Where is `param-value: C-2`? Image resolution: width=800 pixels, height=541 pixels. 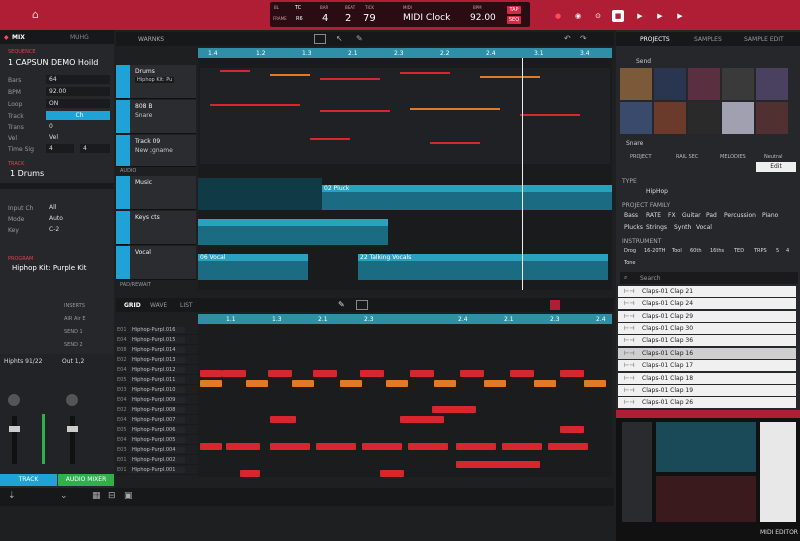
param-value: C-2 is located at coordinates (59, 229).